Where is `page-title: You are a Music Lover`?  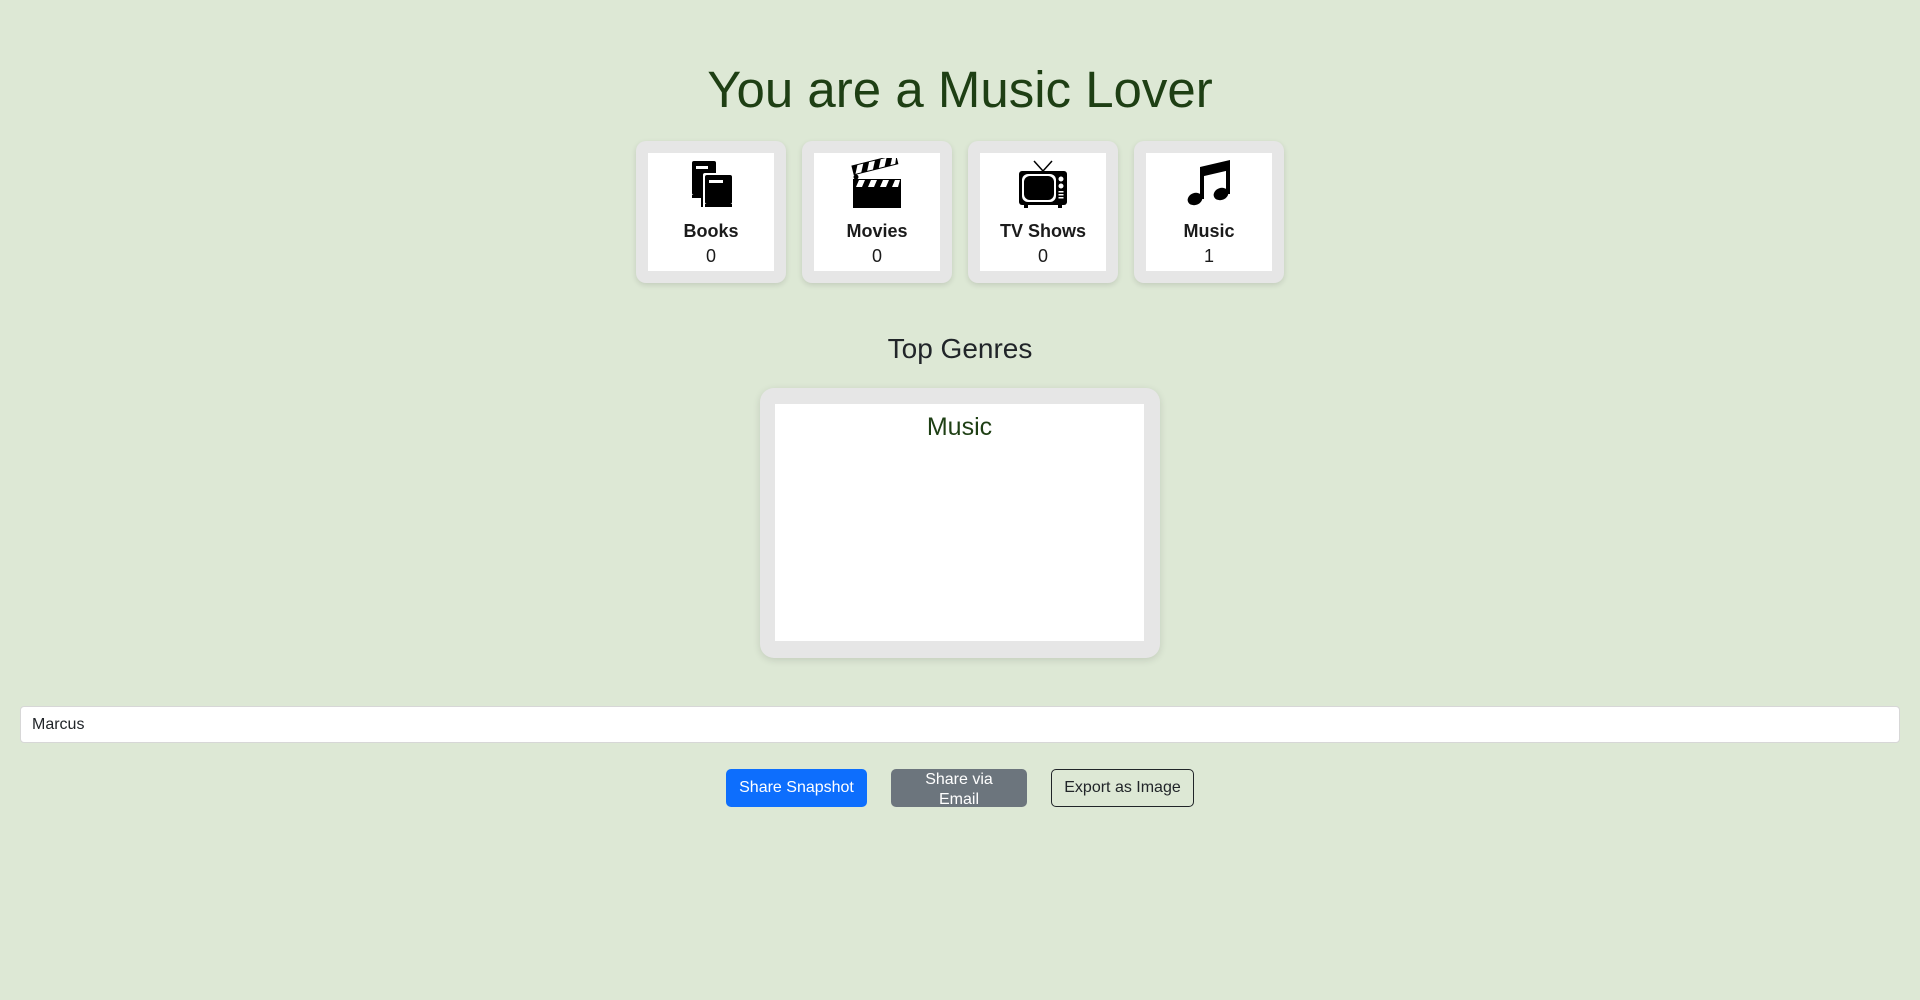
page-title: You are a Music Lover is located at coordinates (960, 89).